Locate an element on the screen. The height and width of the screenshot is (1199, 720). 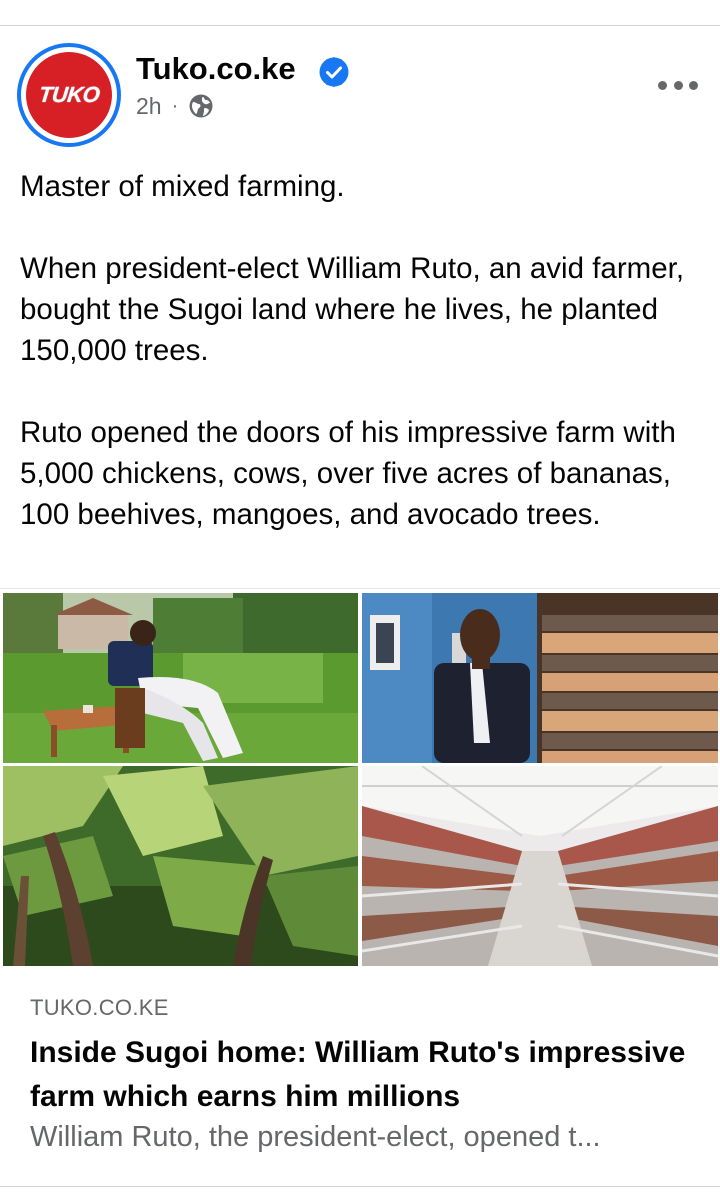
photo-poultry-house is located at coordinates (540, 866).